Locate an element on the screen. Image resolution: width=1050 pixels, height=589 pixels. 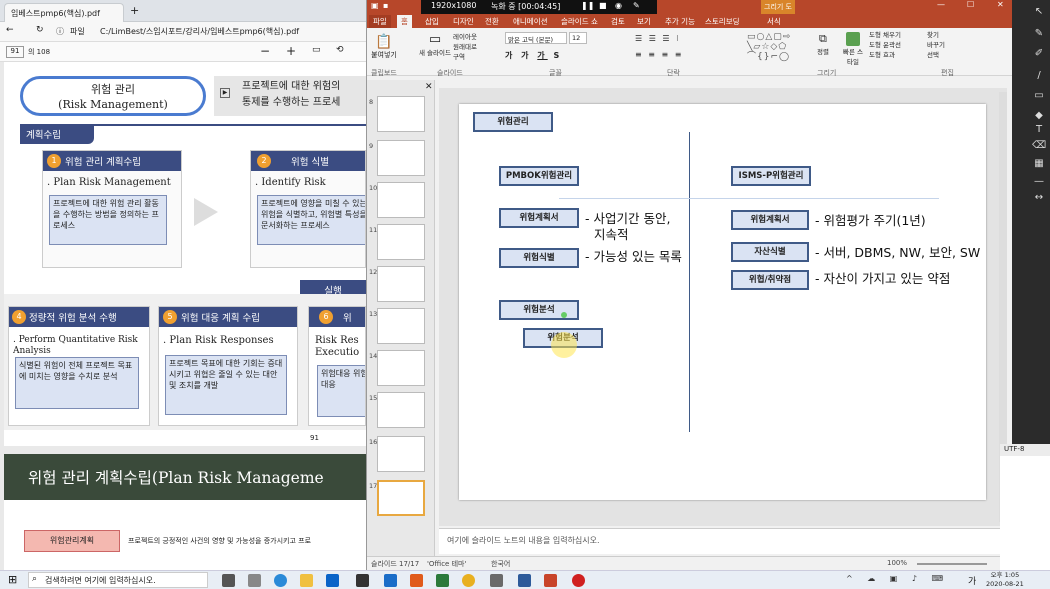
powerpoint-icon is located at coordinates (550, 580).